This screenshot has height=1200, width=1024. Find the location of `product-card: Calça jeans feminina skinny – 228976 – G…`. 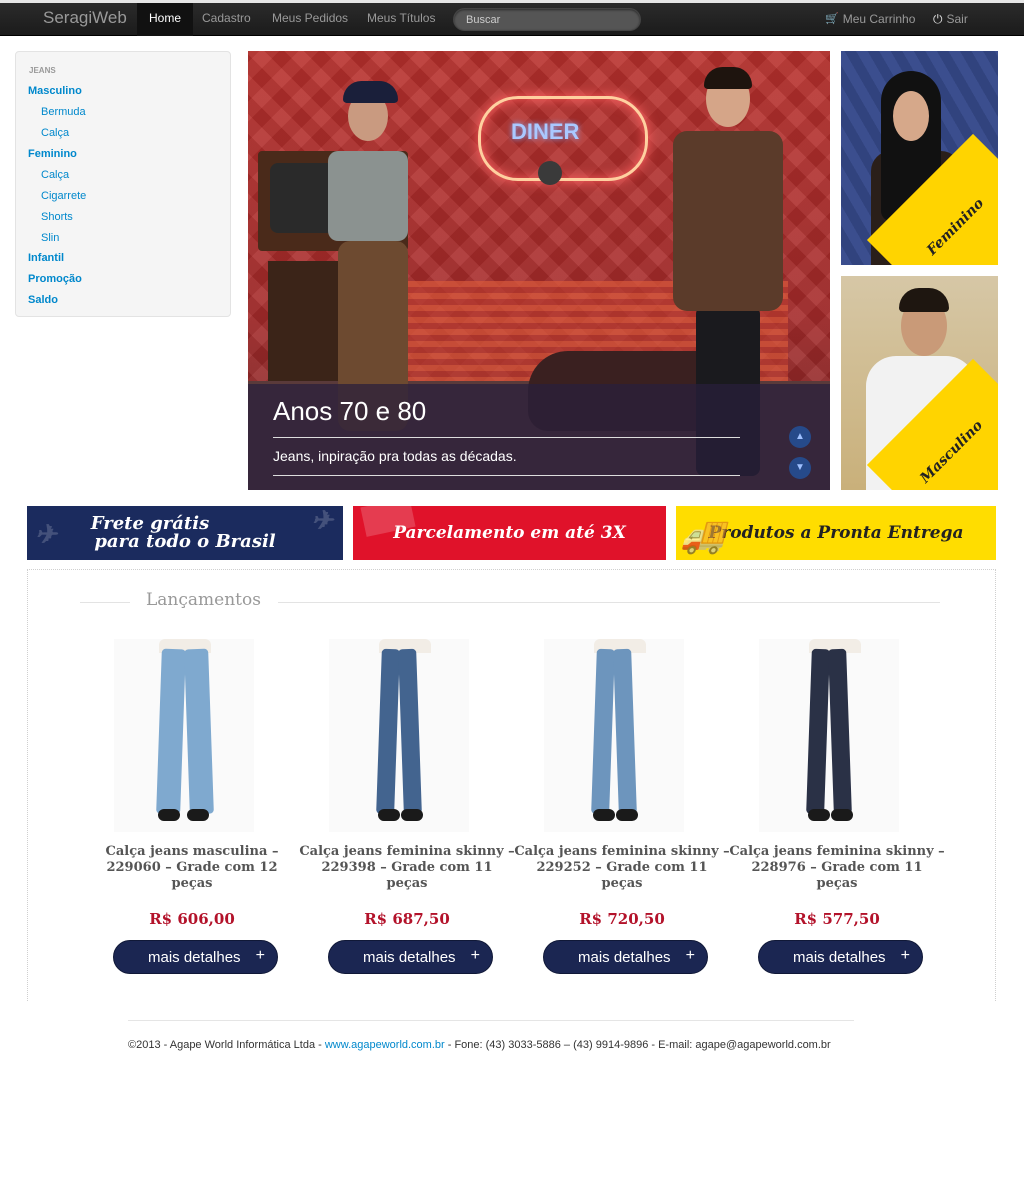

product-card: Calça jeans feminina skinny – 228976 – G… is located at coordinates (837, 809).